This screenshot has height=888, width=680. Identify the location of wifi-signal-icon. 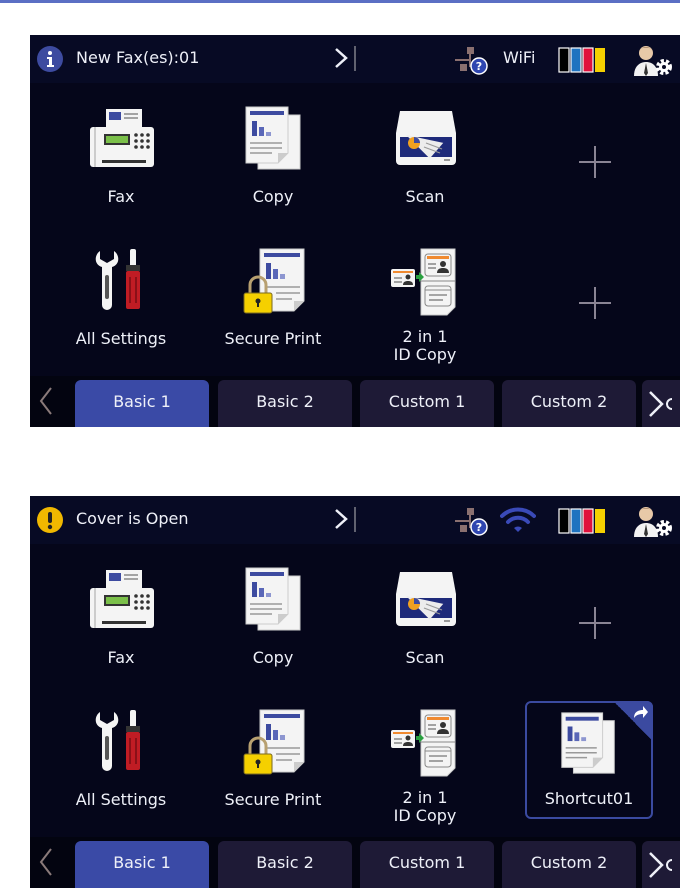
(518, 520).